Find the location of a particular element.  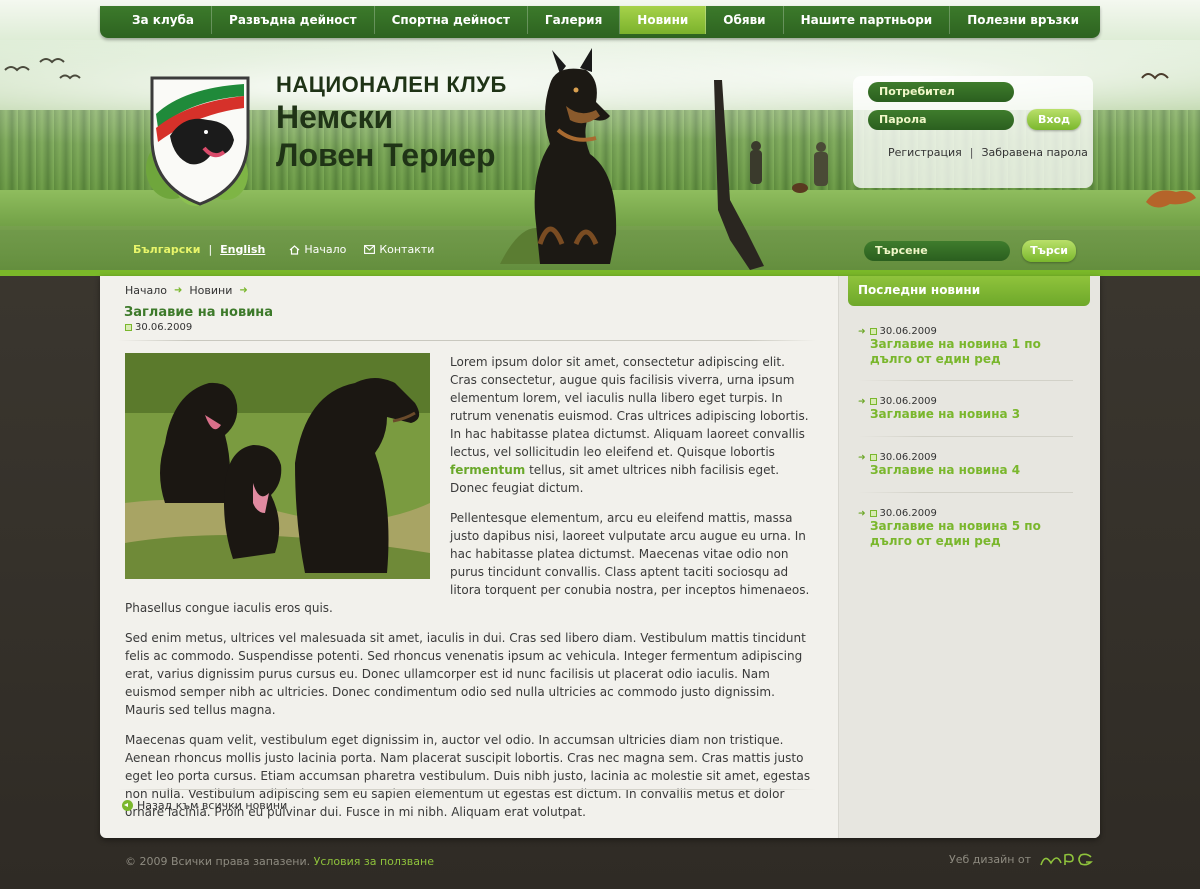

fox-photo is located at coordinates (1171, 199).